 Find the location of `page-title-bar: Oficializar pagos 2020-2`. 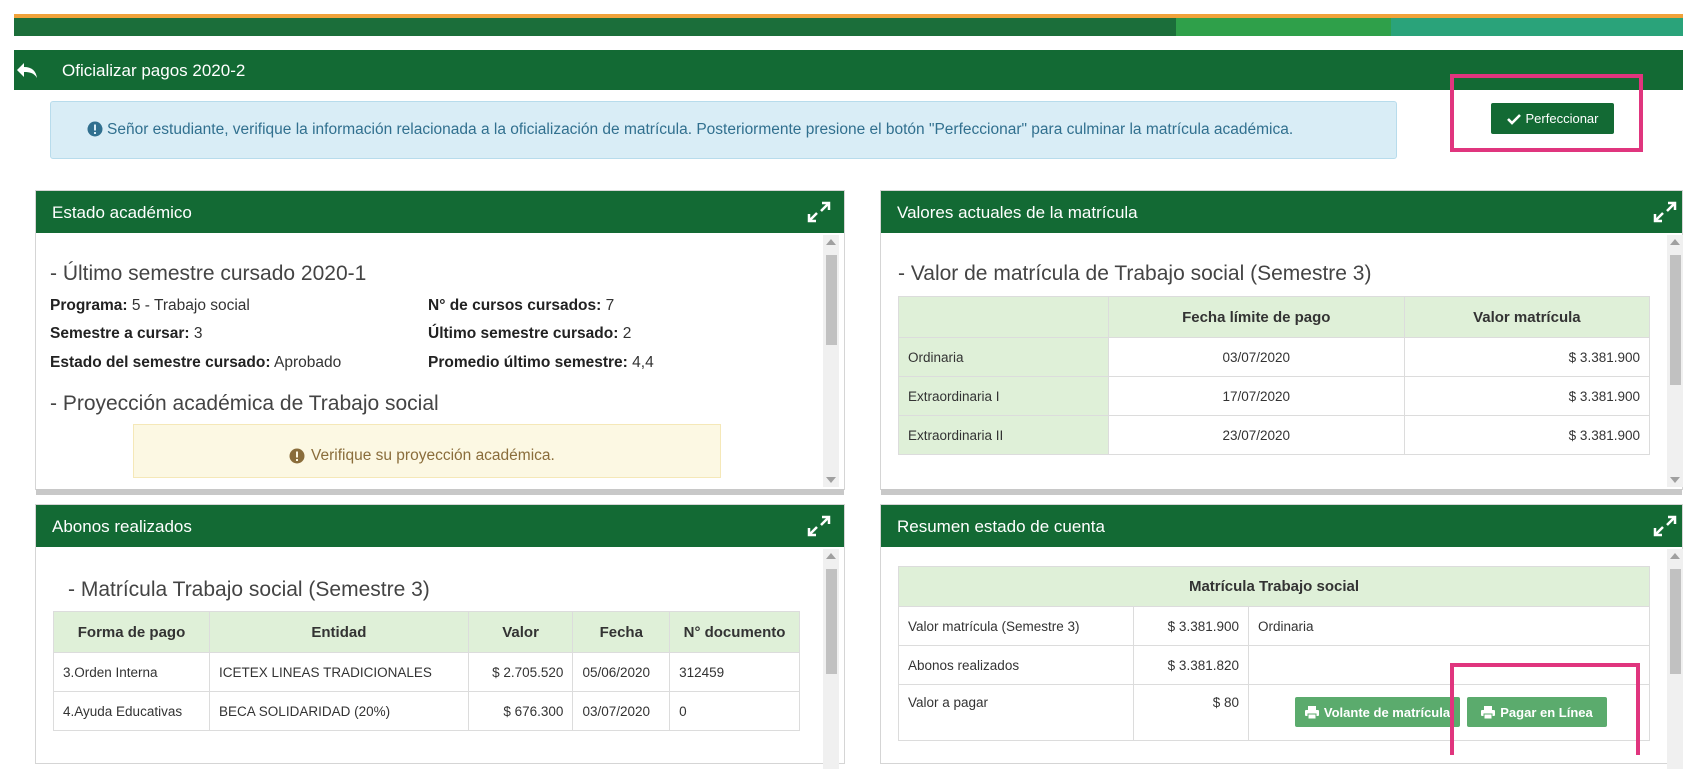

page-title-bar: Oficializar pagos 2020-2 is located at coordinates (848, 70).